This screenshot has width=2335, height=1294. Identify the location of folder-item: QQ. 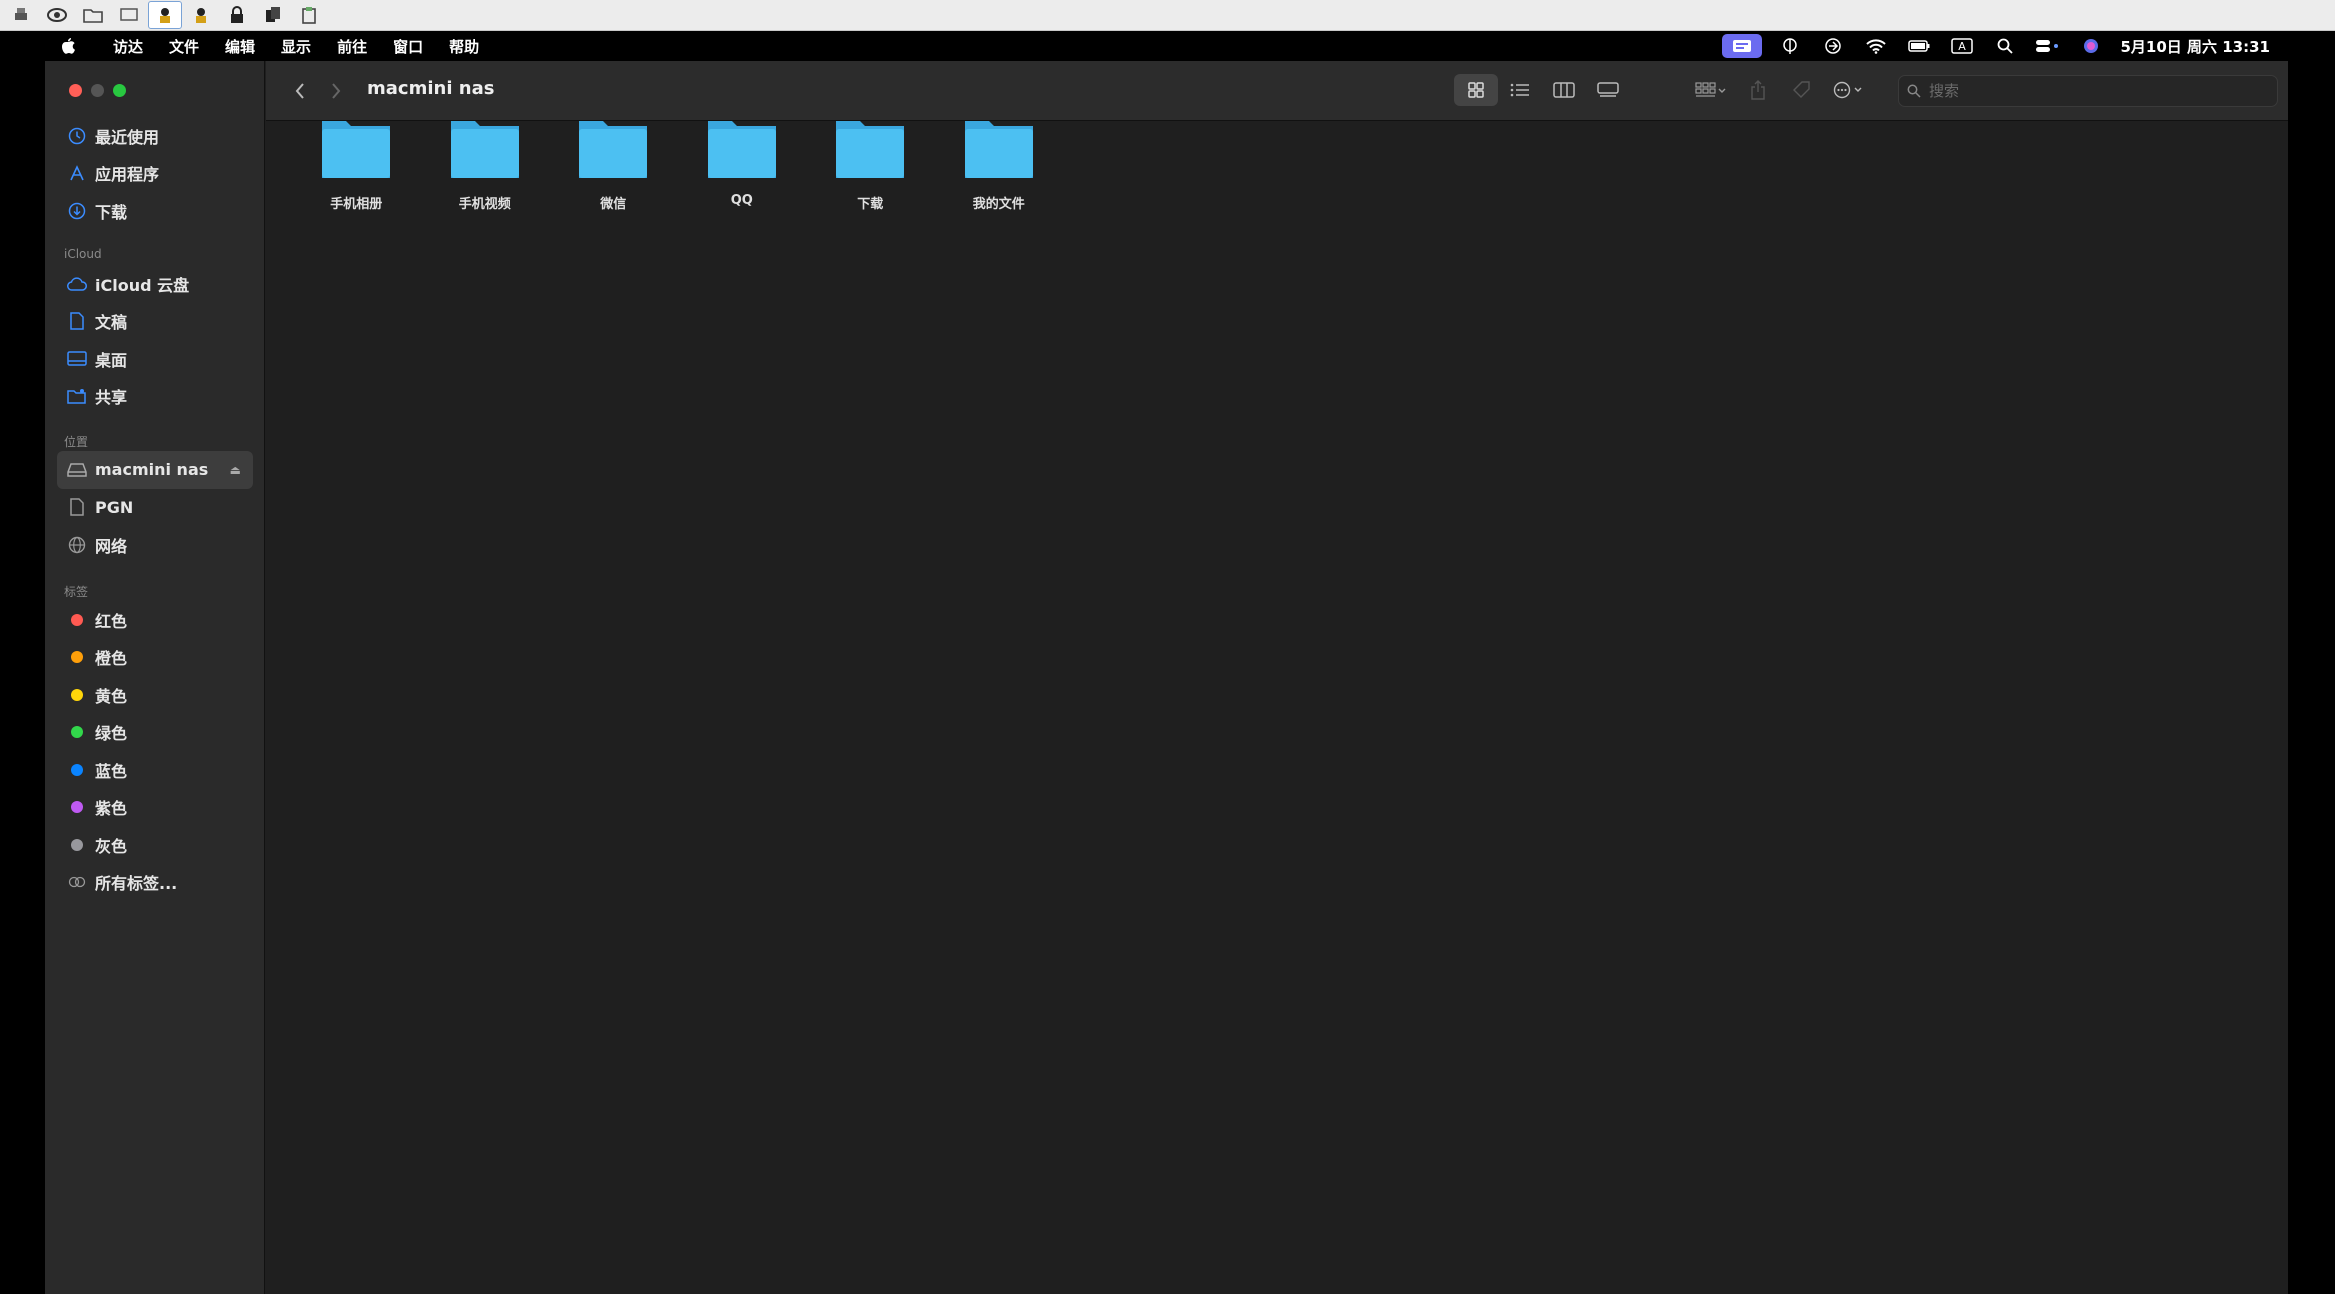
(742, 166).